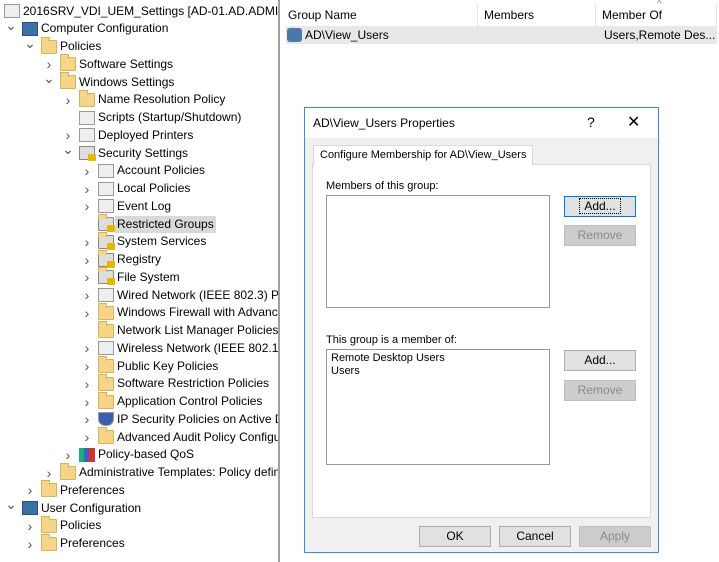 The width and height of the screenshot is (719, 562). What do you see at coordinates (146, 134) in the screenshot?
I see `tree-item-label: Deployed Printers` at bounding box center [146, 134].